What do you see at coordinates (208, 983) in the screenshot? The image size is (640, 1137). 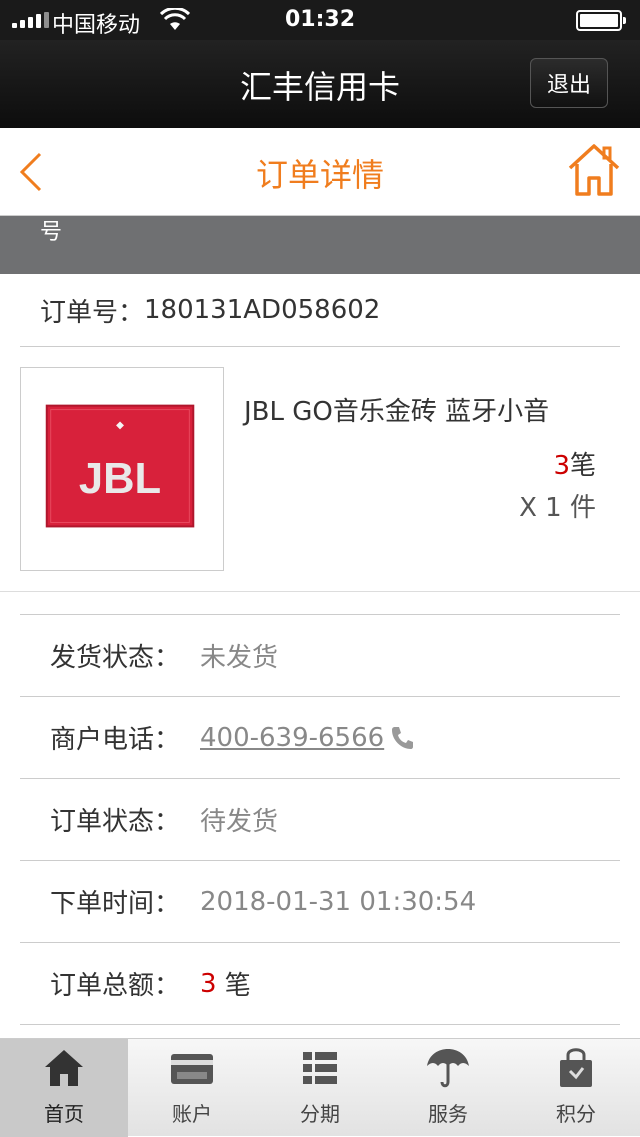 I see `order-total-value: 3` at bounding box center [208, 983].